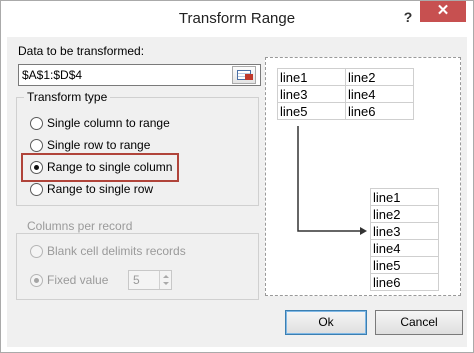 The height and width of the screenshot is (353, 474). I want to click on preview-cell: line5, so click(404, 265).